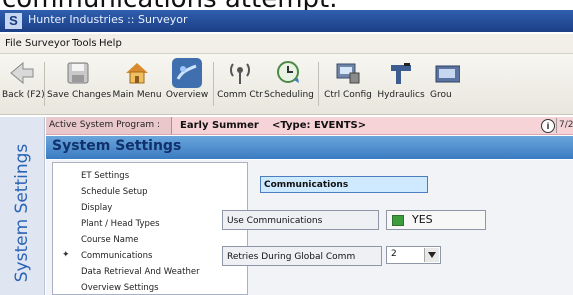 Image resolution: width=573 pixels, height=295 pixels. What do you see at coordinates (22, 73) in the screenshot?
I see `back-arrow-icon` at bounding box center [22, 73].